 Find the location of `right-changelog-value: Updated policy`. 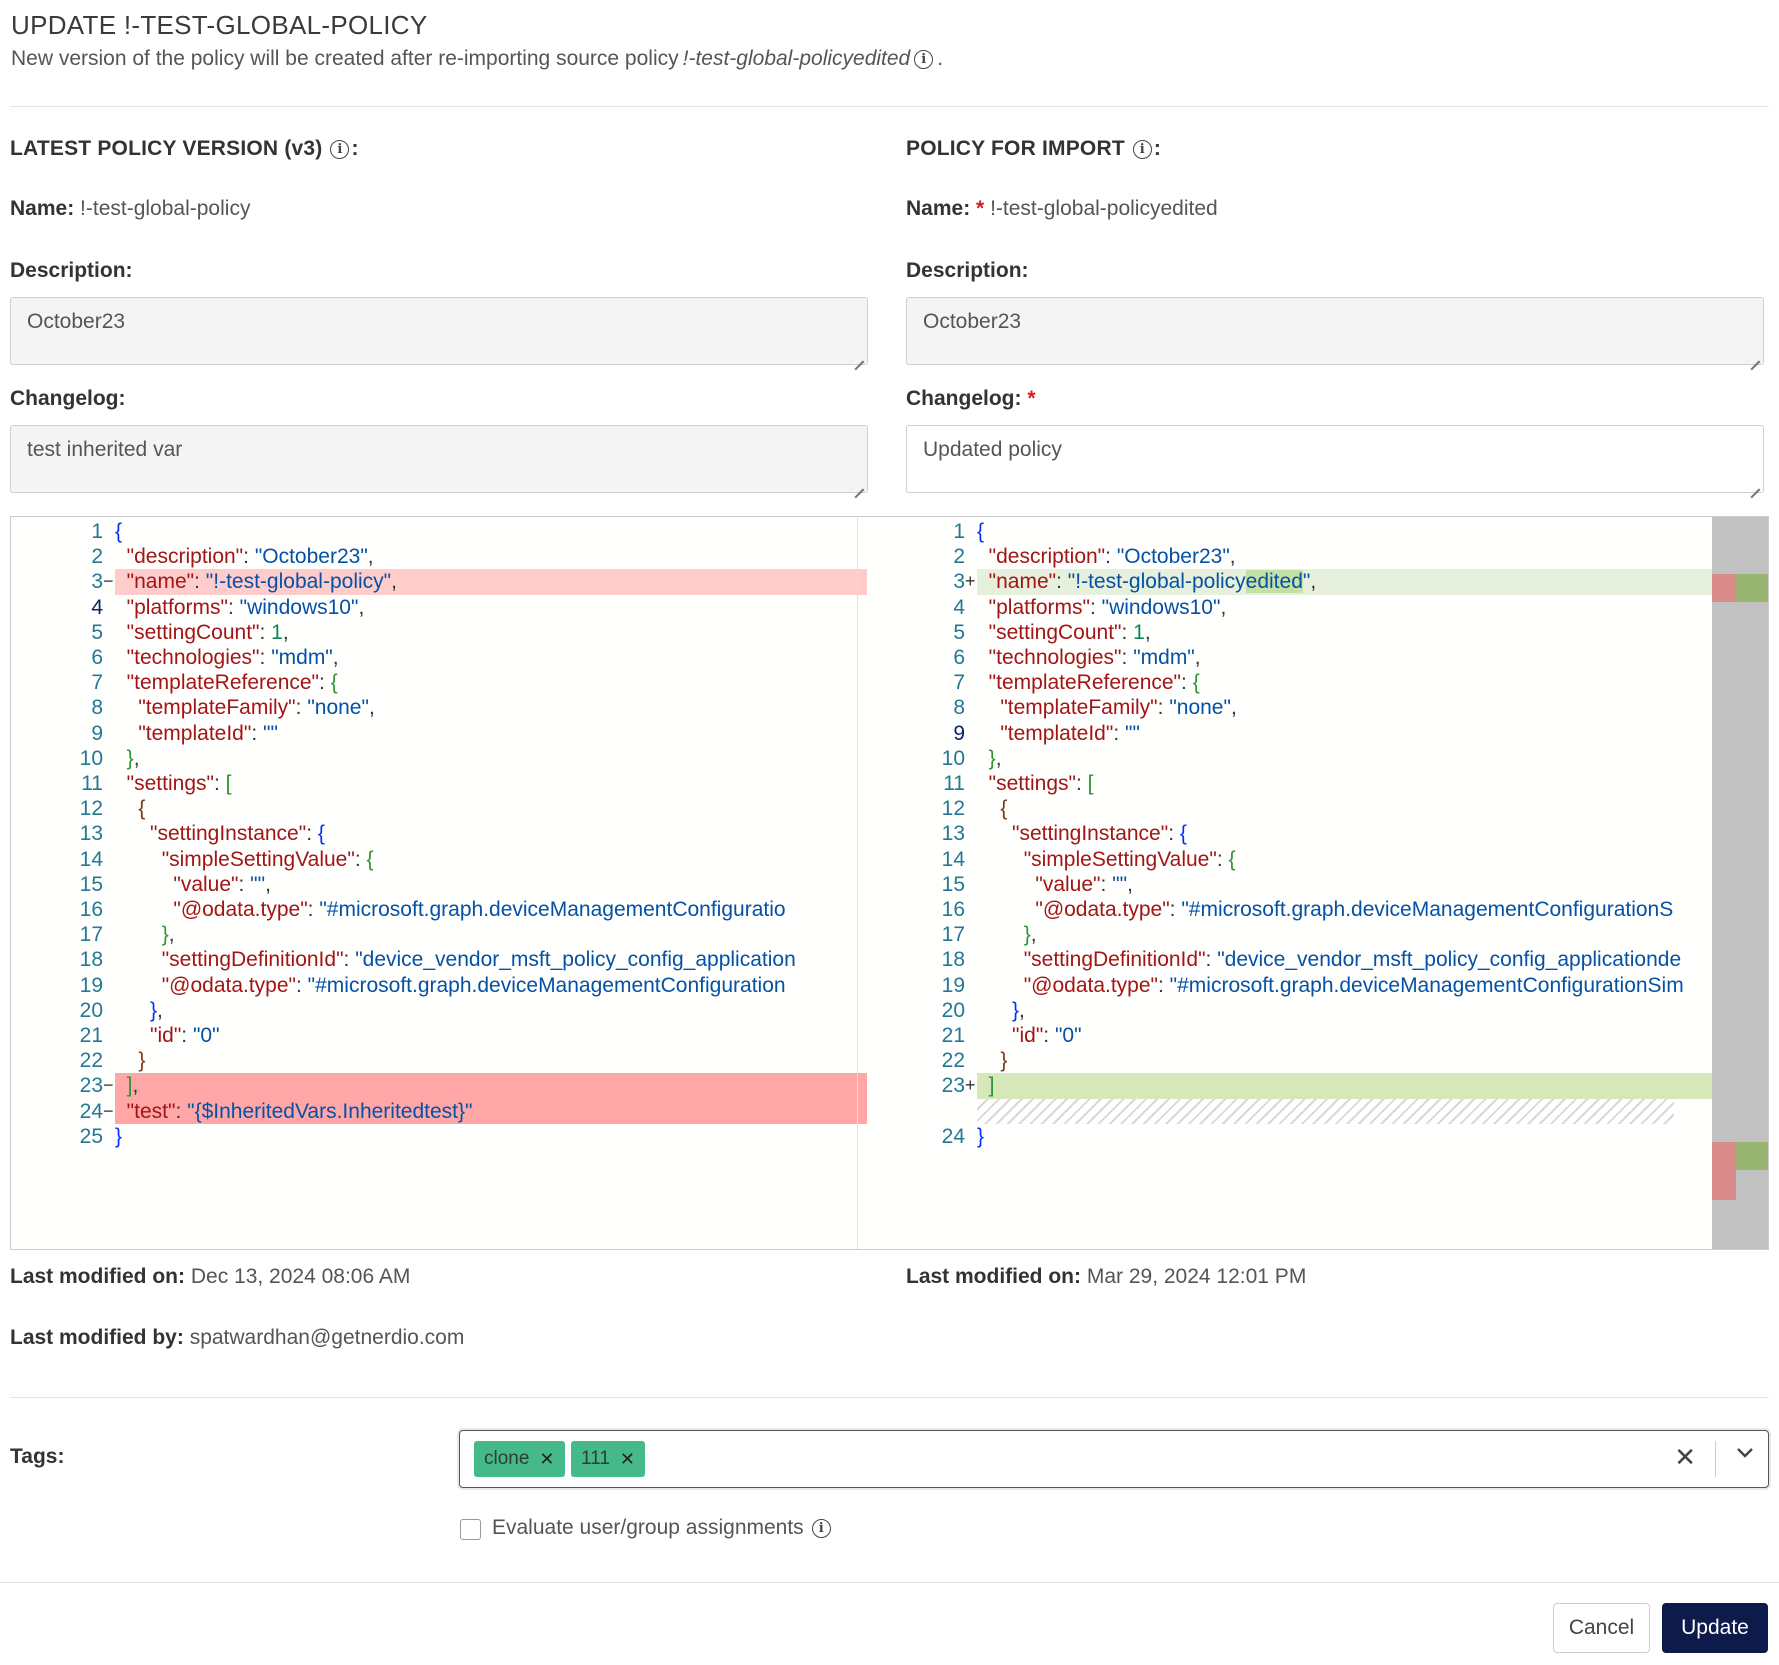

right-changelog-value: Updated policy is located at coordinates (992, 449).